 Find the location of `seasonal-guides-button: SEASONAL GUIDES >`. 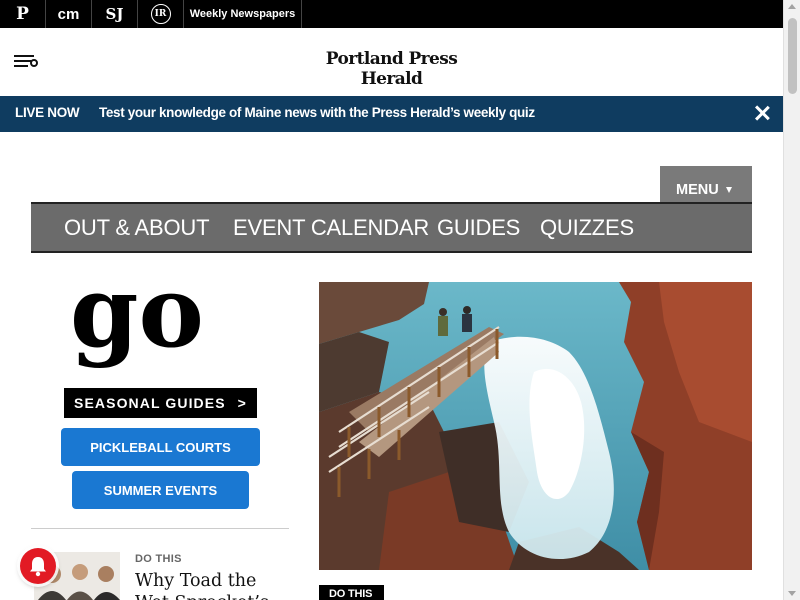

seasonal-guides-button: SEASONAL GUIDES > is located at coordinates (160, 403).